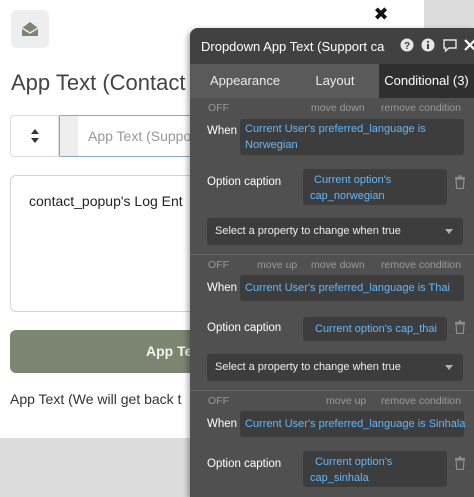 Image resolution: width=474 pixels, height=497 pixels. I want to click on condition-2-trash-icon, so click(460, 327).